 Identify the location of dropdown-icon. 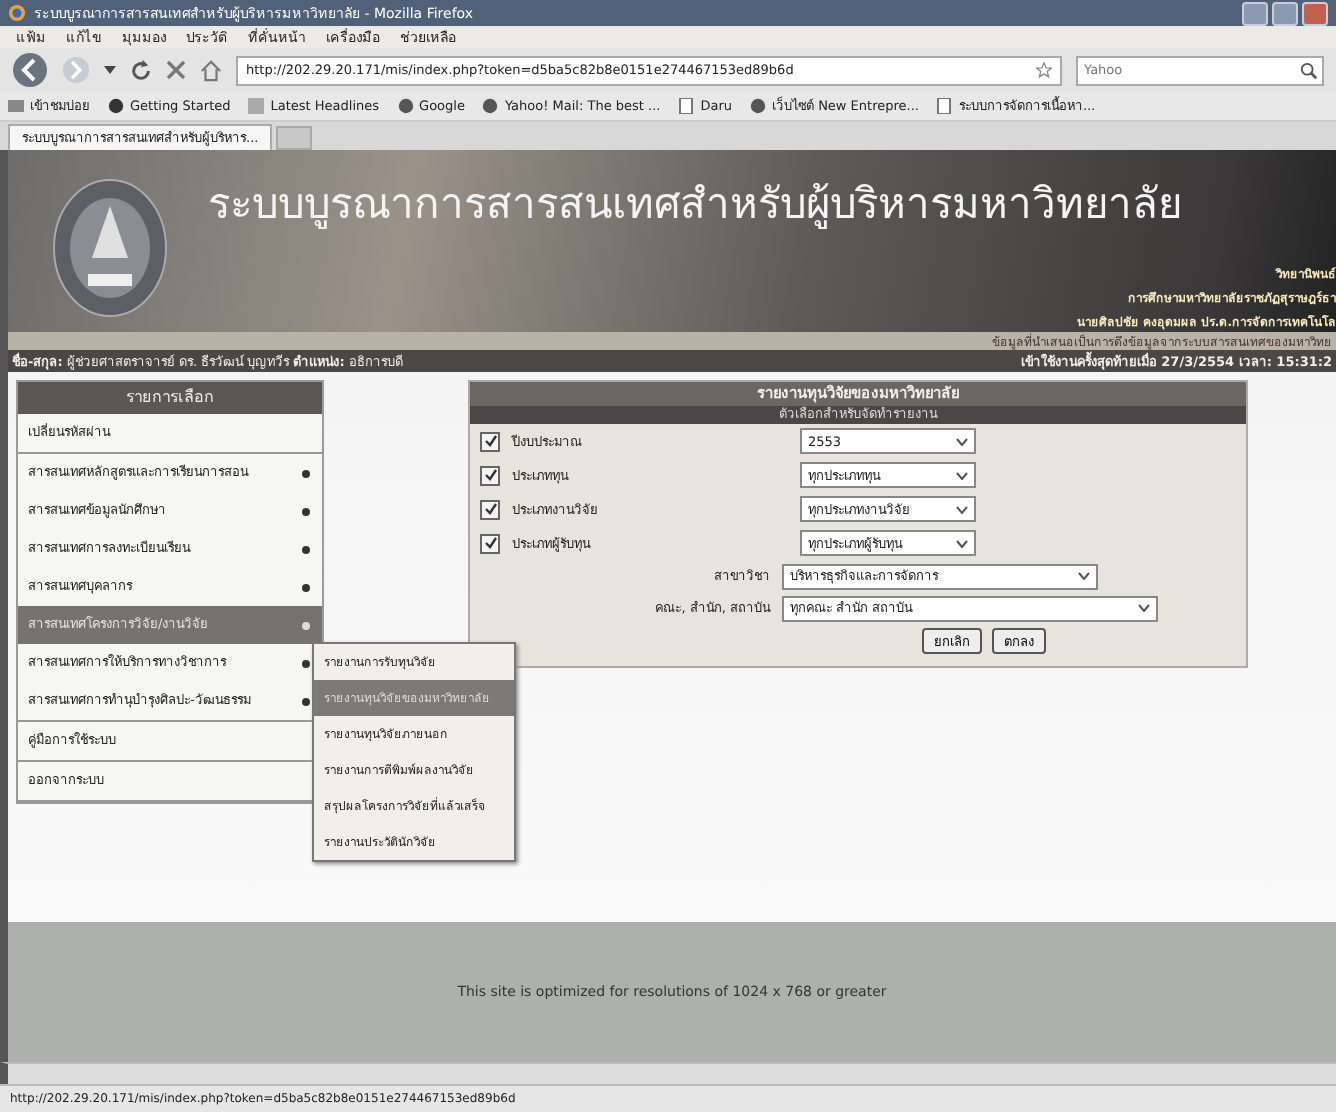
(110, 70).